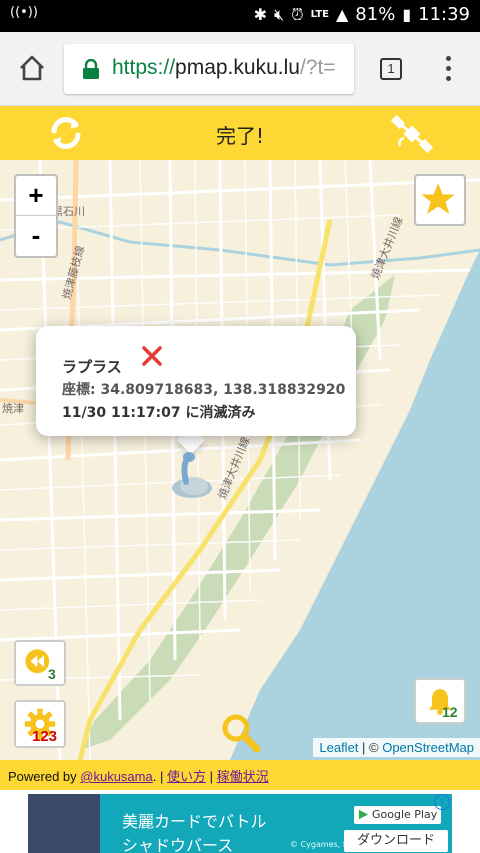 The width and height of the screenshot is (480, 853). I want to click on ad-info-icon: i, so click(442, 802).